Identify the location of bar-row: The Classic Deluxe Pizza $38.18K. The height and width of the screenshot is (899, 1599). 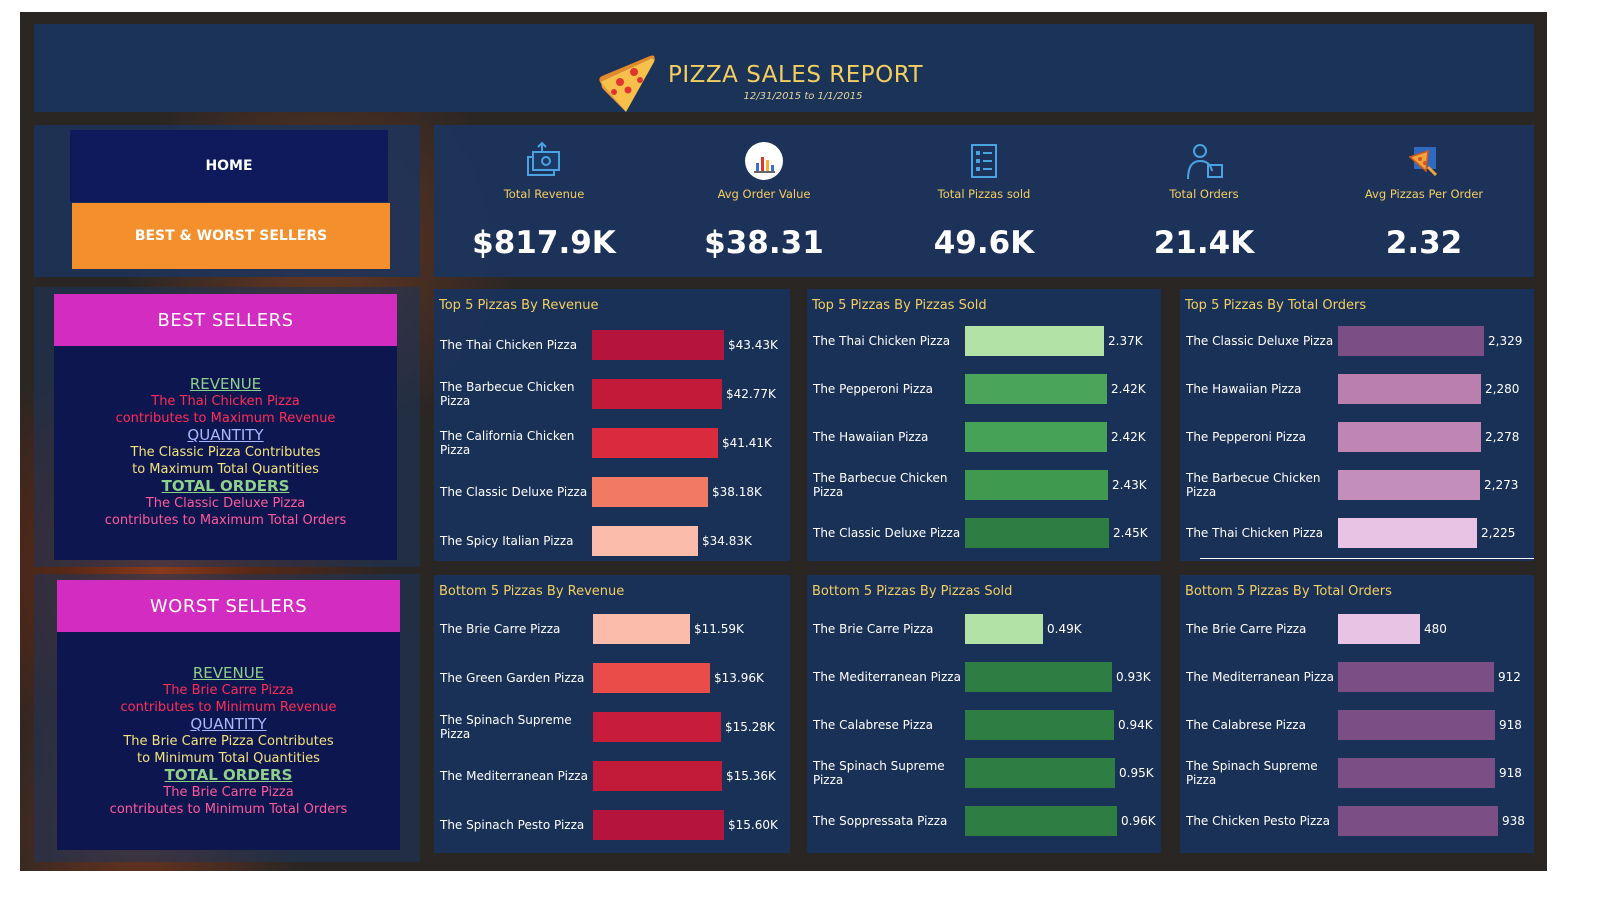
(612, 492).